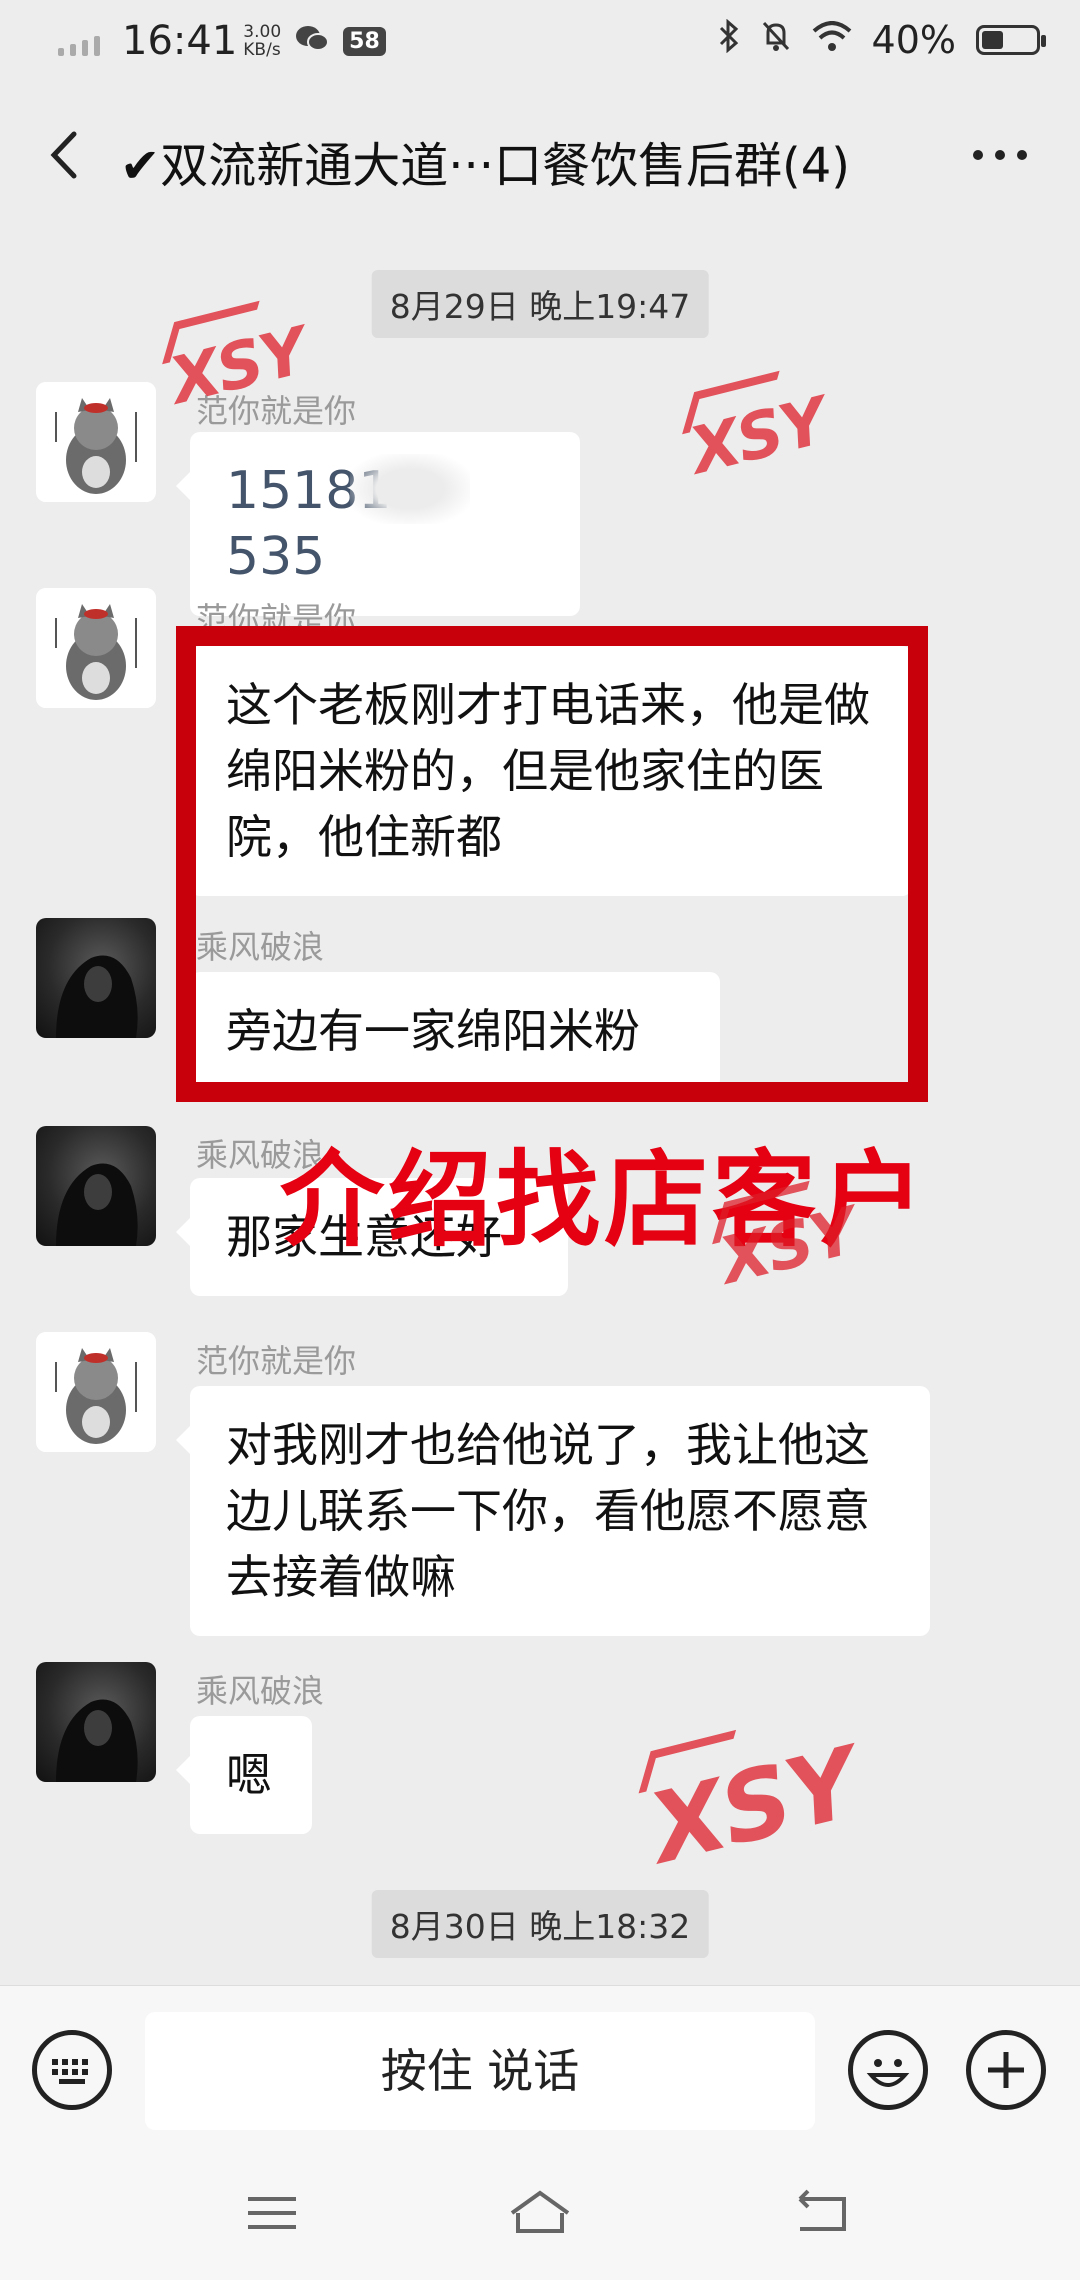 Image resolution: width=1080 pixels, height=2280 pixels. I want to click on back-button, so click(66, 155).